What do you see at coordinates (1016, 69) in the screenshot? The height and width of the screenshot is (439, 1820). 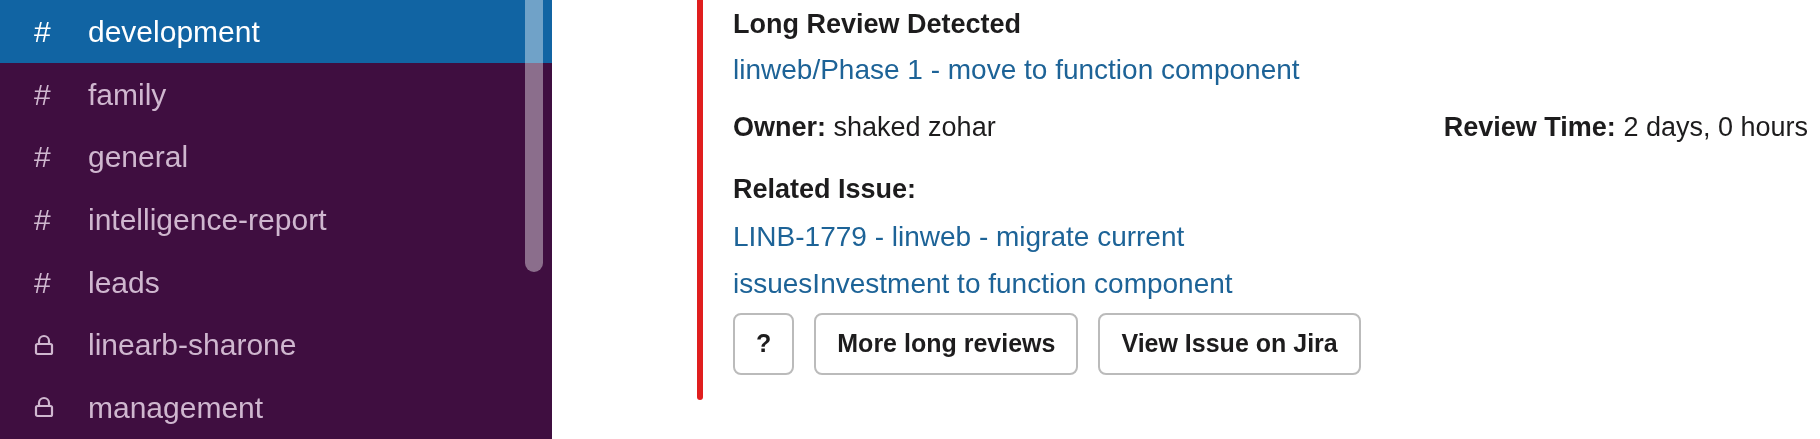 I see `pull-request-link: linweb/Phase 1 - move to function component` at bounding box center [1016, 69].